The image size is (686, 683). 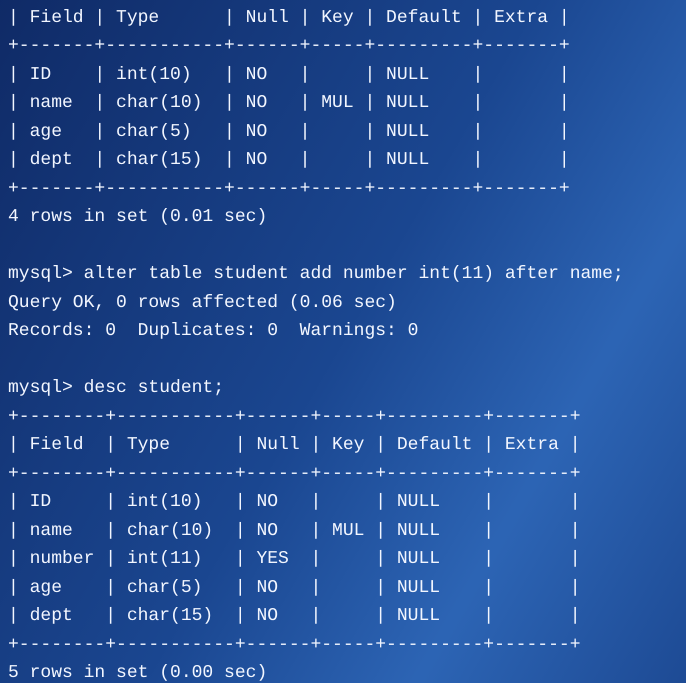 I want to click on output-line: 5 rows in set (0.00 sec), so click(x=138, y=672).